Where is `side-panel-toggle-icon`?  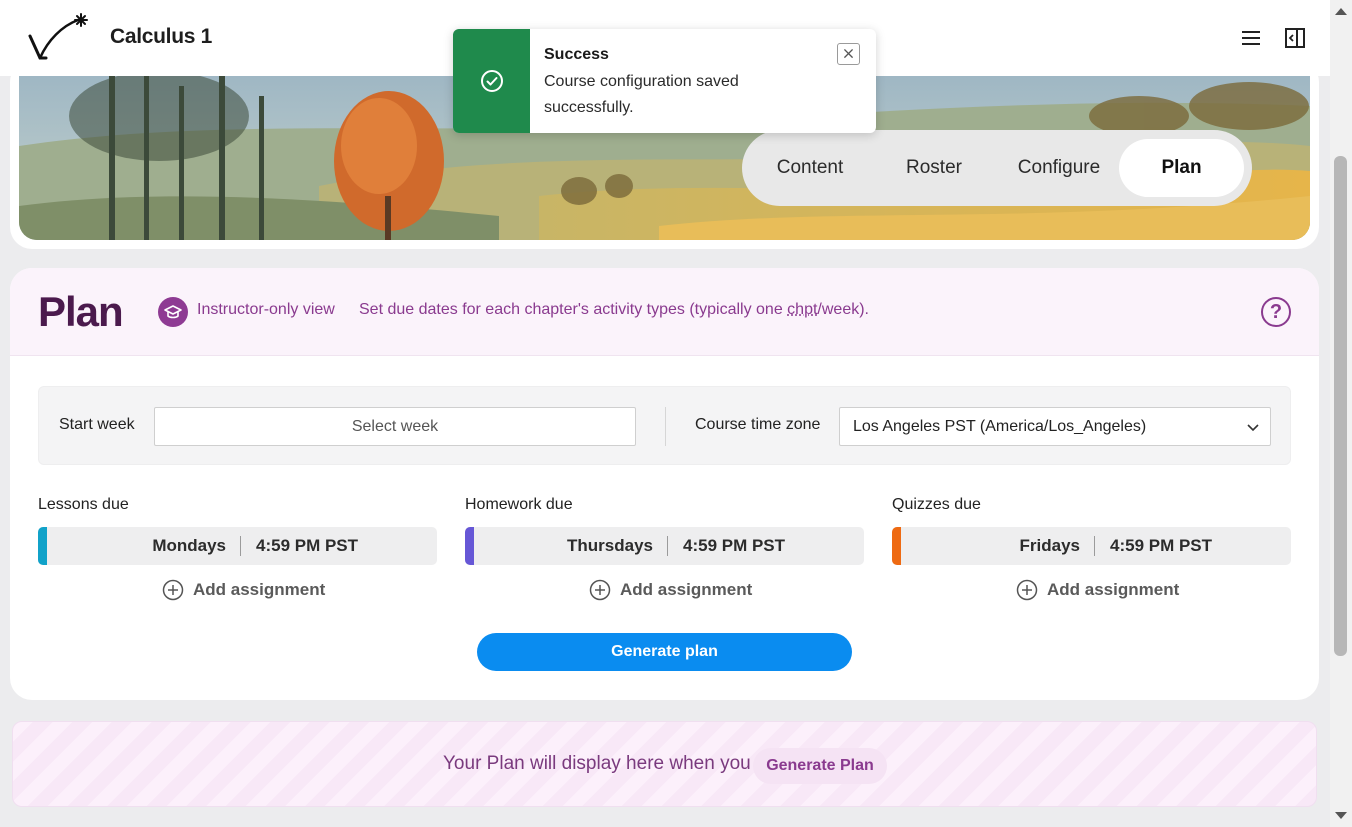 side-panel-toggle-icon is located at coordinates (1295, 38).